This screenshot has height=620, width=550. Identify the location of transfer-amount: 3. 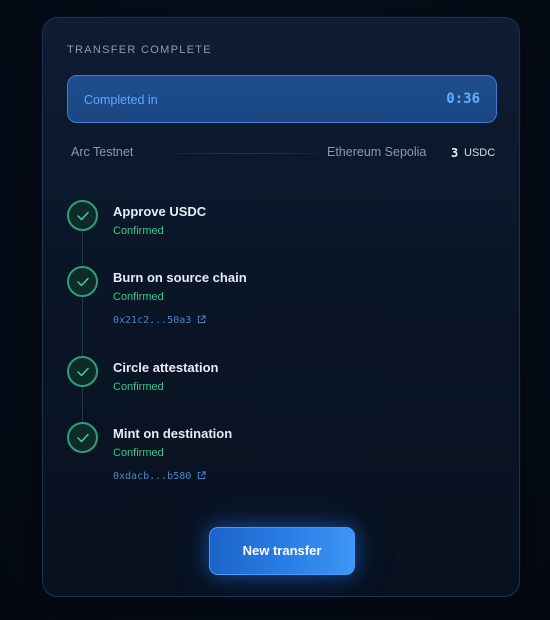
(455, 153).